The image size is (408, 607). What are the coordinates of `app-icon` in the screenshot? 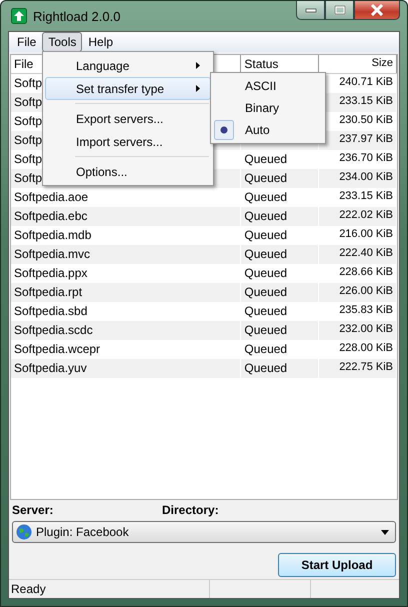 It's located at (19, 16).